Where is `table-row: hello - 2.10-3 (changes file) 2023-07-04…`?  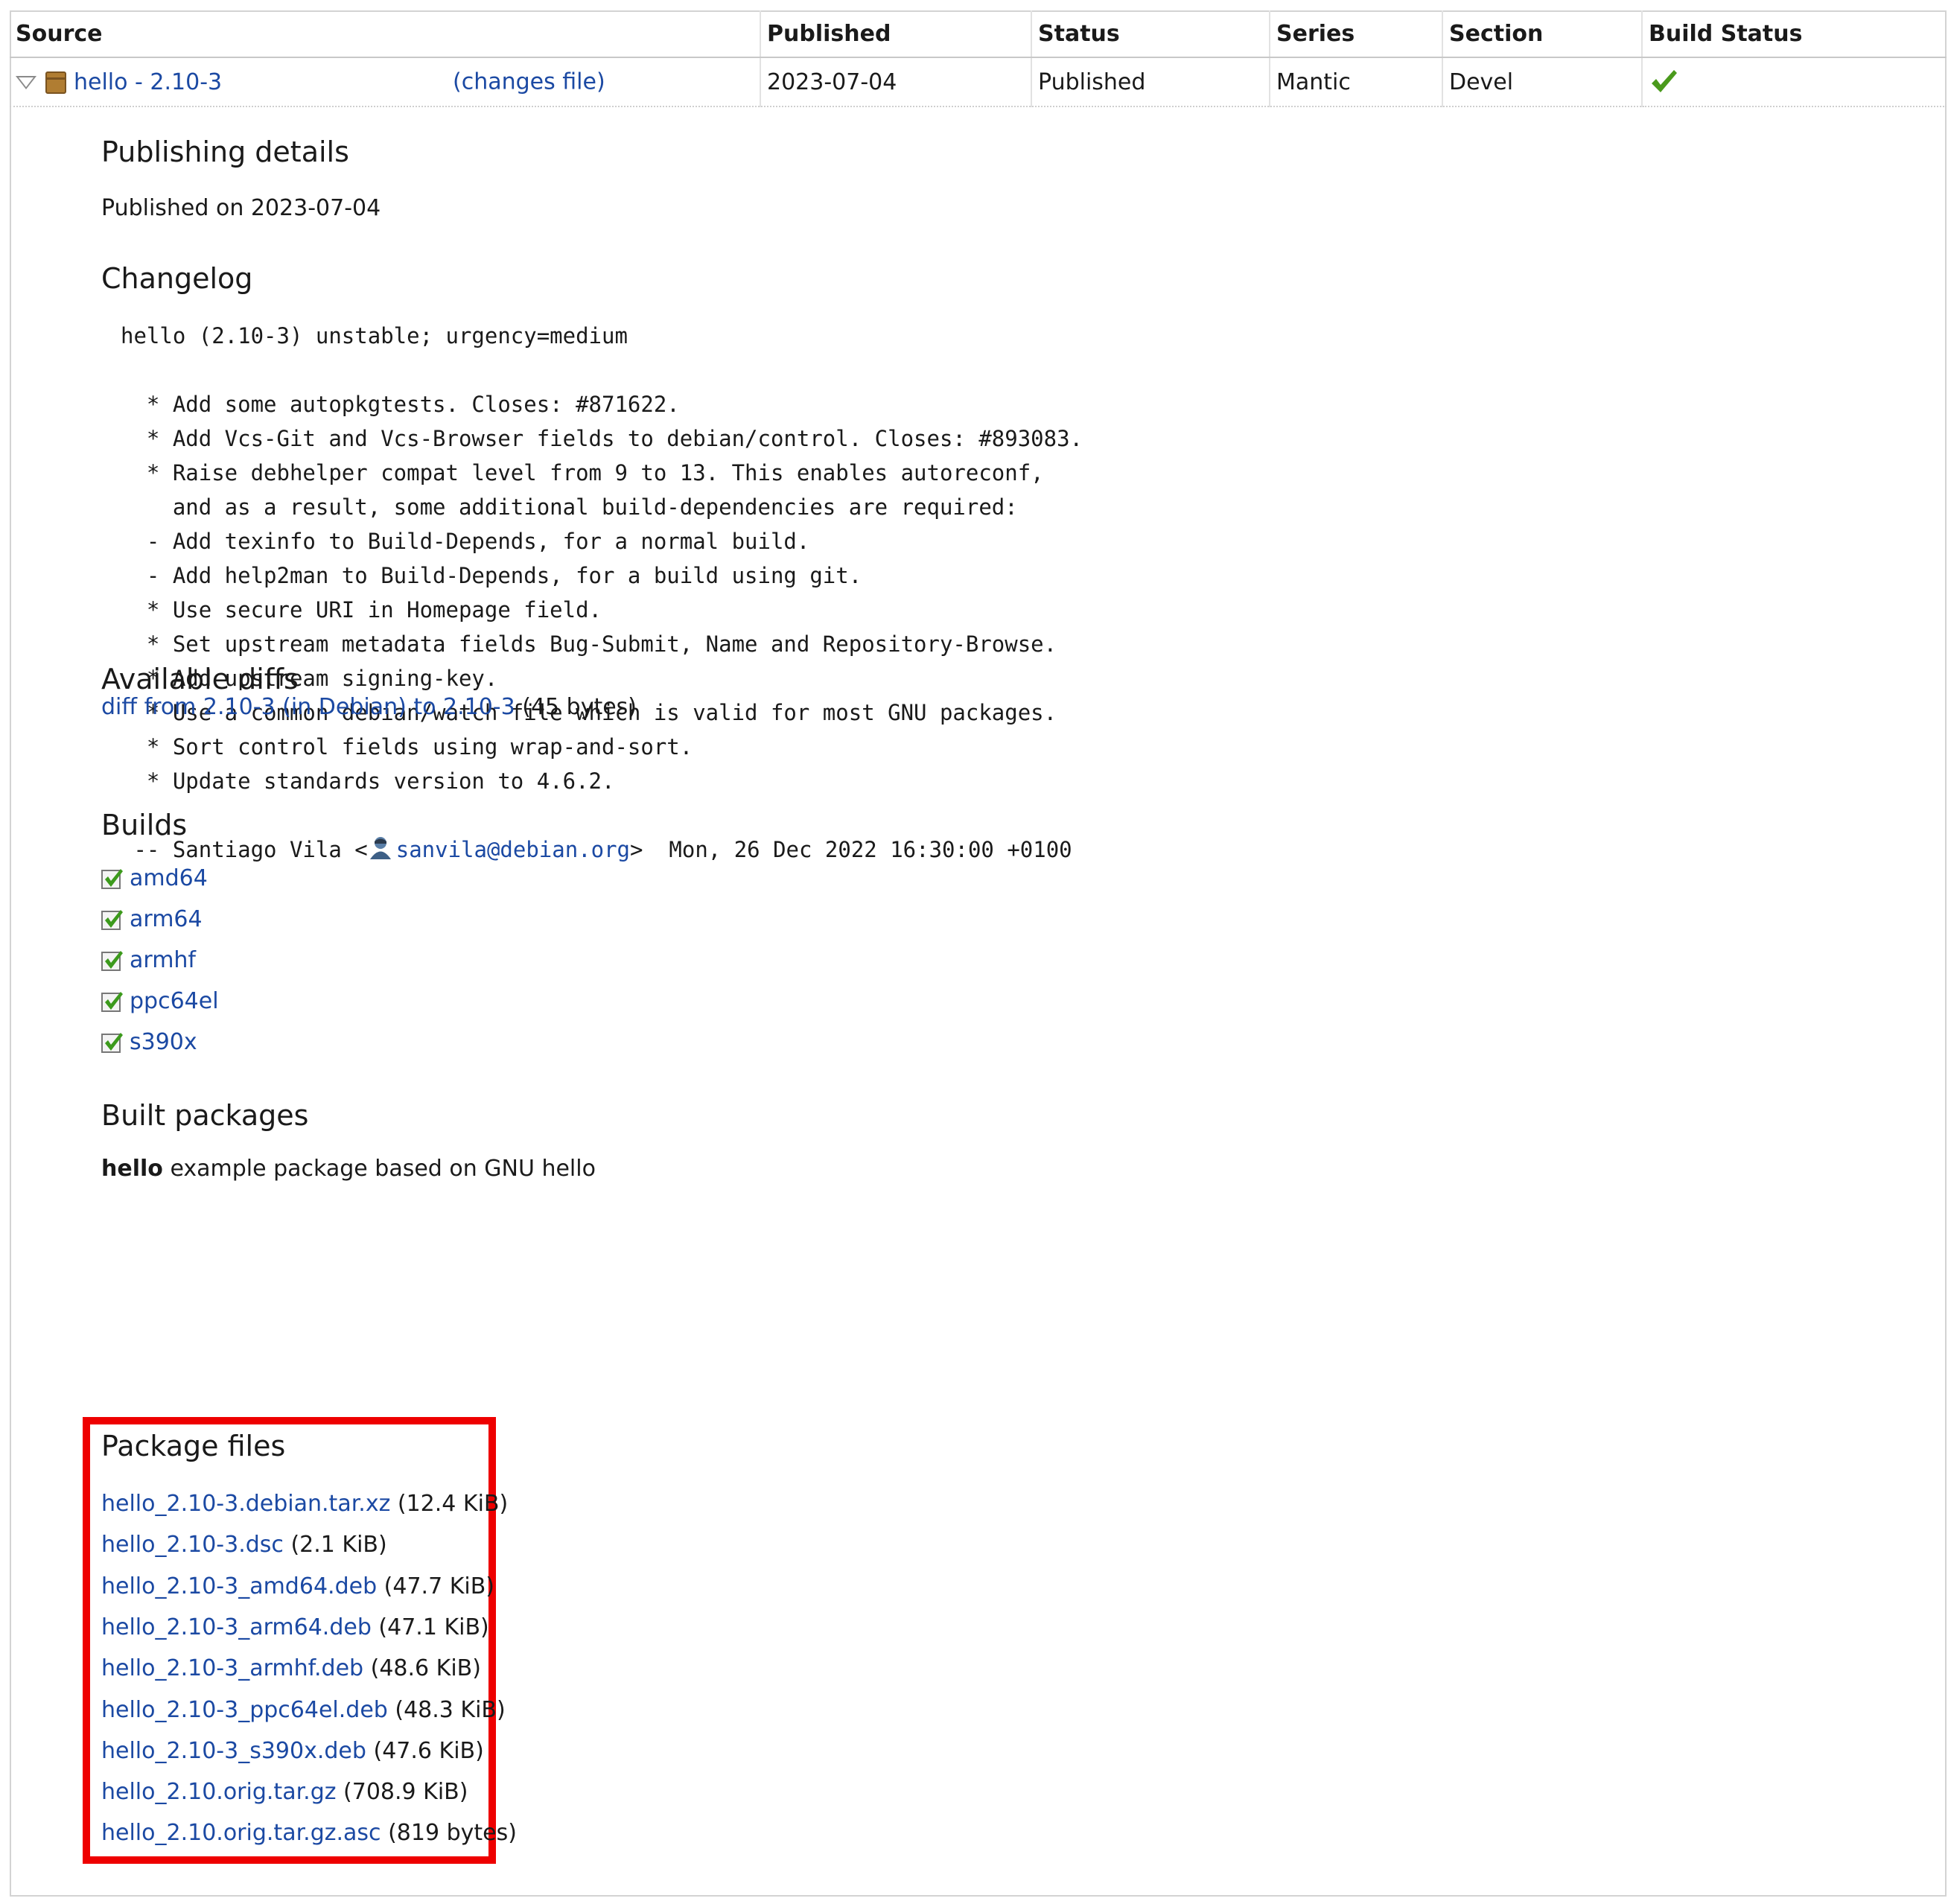
table-row: hello - 2.10-3 (changes file) 2023-07-04… is located at coordinates (979, 82).